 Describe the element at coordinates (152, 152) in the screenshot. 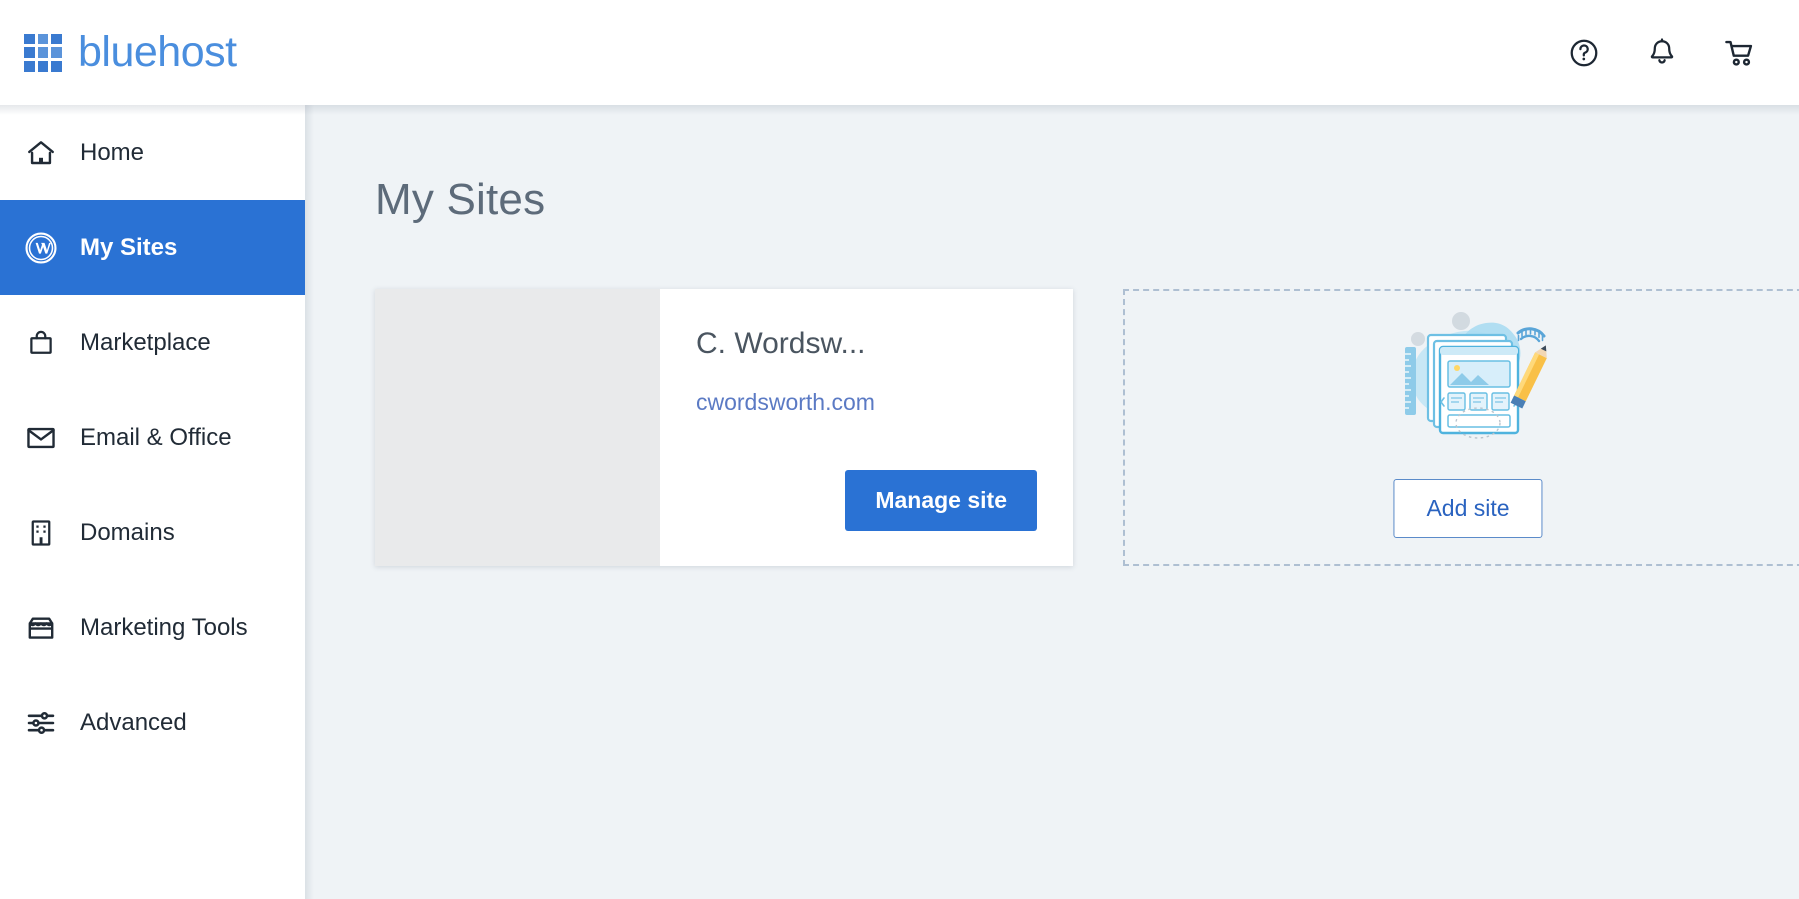

I see `sidebar-item-home: Home` at that location.